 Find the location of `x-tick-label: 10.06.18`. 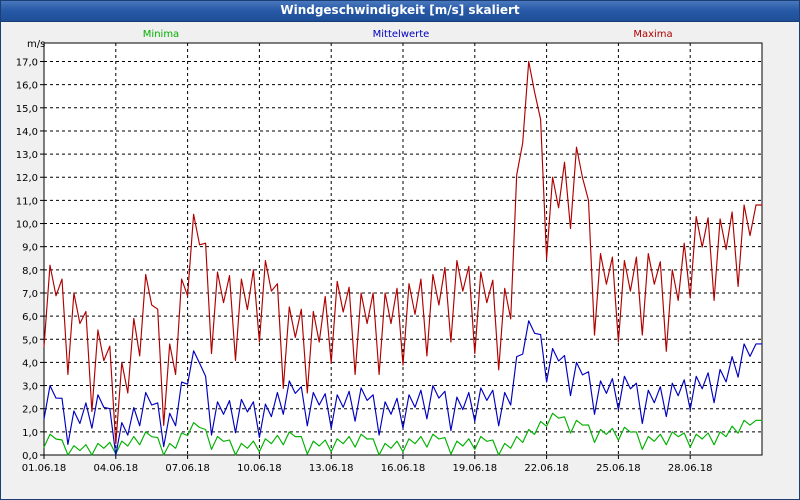

x-tick-label: 10.06.18 is located at coordinates (259, 468).